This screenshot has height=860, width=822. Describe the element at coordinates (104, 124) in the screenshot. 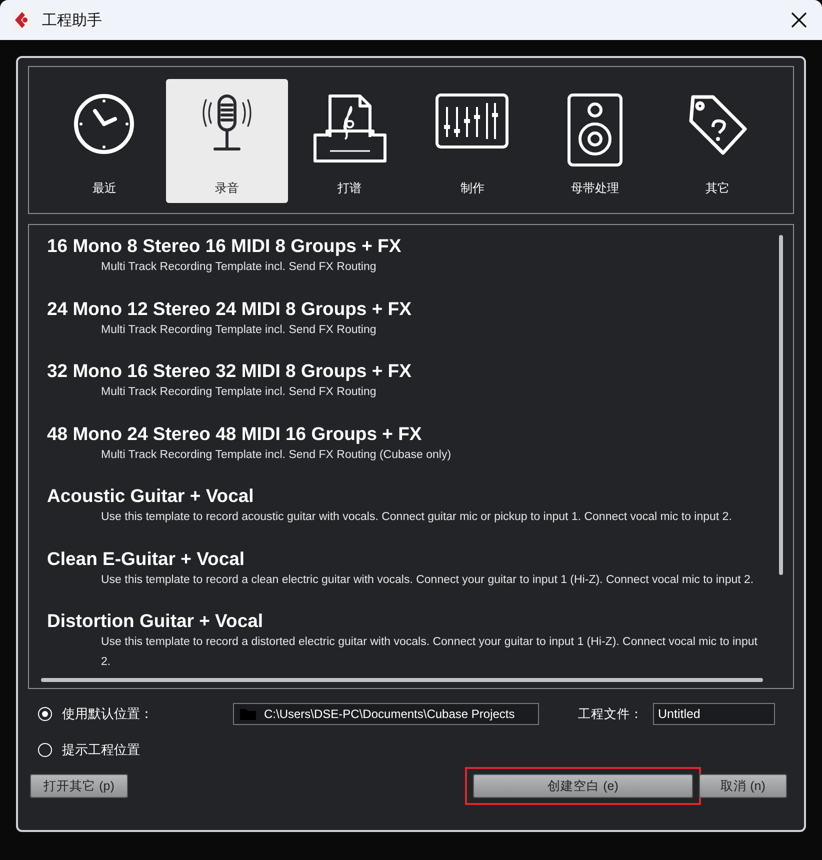

I see `clock-icon` at that location.